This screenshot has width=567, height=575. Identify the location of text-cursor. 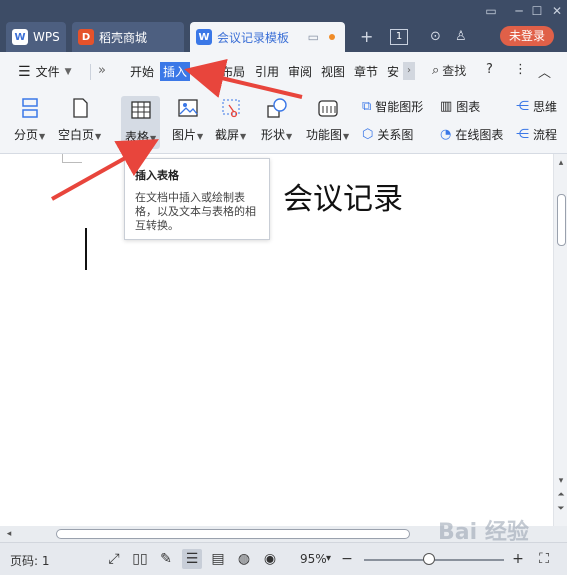
(86, 249).